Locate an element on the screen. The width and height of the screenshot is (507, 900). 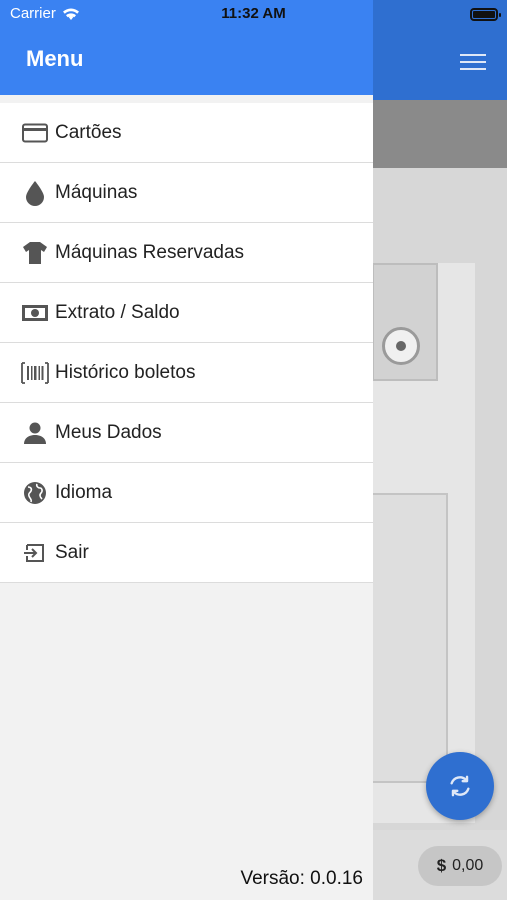
balance-value: 0,00 is located at coordinates (468, 865).